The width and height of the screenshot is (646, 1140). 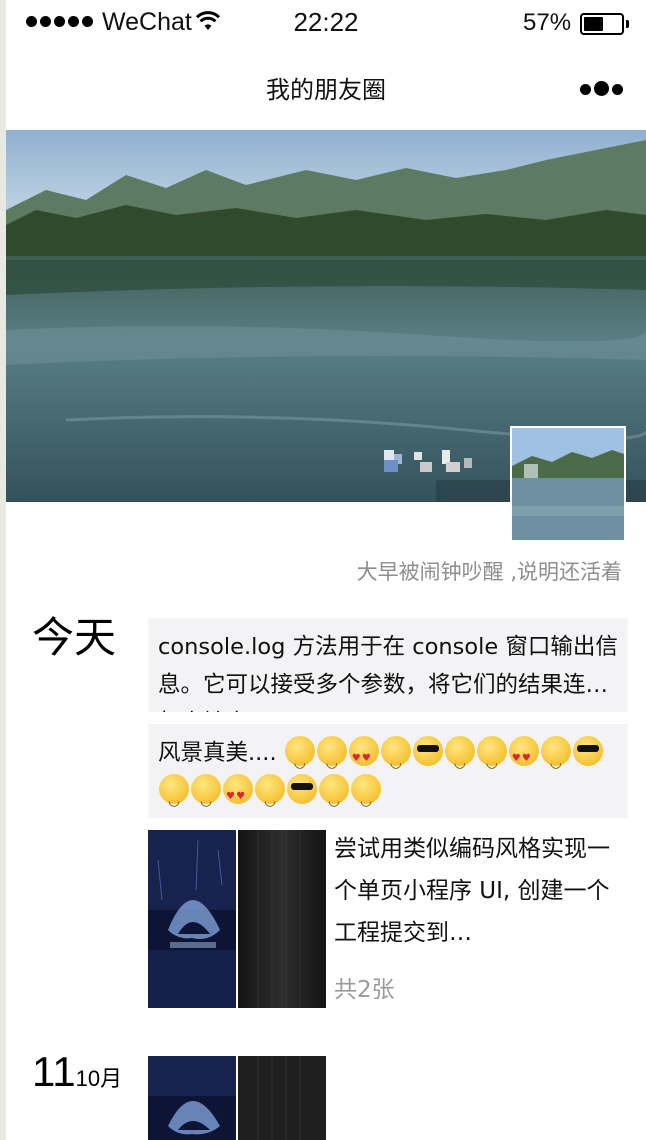 I want to click on more-options-button, so click(x=602, y=90).